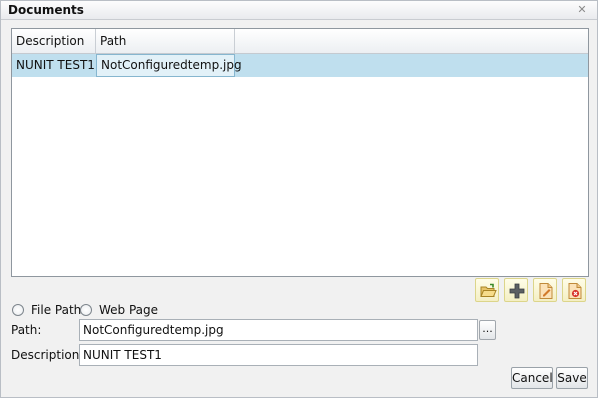 The image size is (598, 398). What do you see at coordinates (128, 310) in the screenshot?
I see `web-page-label: Web Page` at bounding box center [128, 310].